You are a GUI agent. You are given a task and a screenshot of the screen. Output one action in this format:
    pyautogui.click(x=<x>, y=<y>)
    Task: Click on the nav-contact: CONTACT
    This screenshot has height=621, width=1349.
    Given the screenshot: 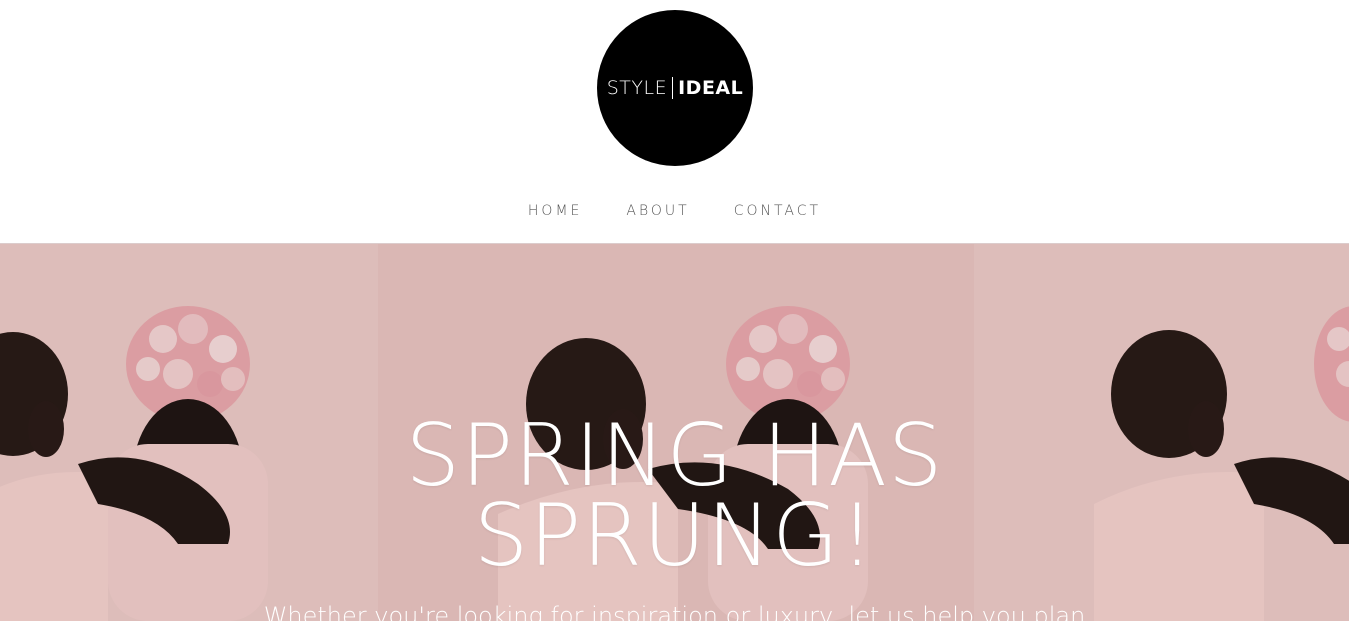 What is the action you would take?
    pyautogui.click(x=777, y=211)
    